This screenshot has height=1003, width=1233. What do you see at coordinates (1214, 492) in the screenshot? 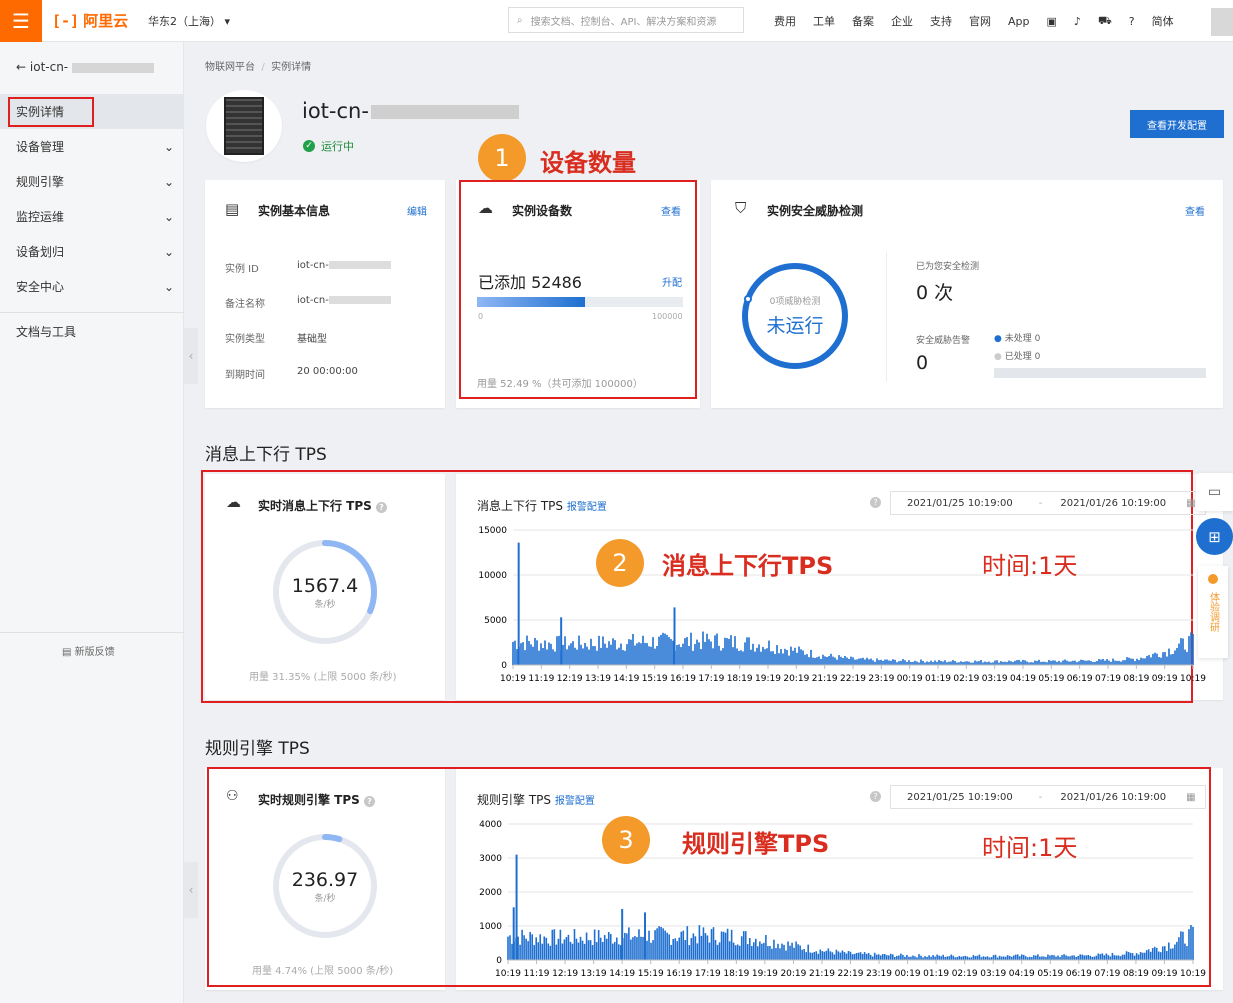
I see `chat-icon: ▭` at bounding box center [1214, 492].